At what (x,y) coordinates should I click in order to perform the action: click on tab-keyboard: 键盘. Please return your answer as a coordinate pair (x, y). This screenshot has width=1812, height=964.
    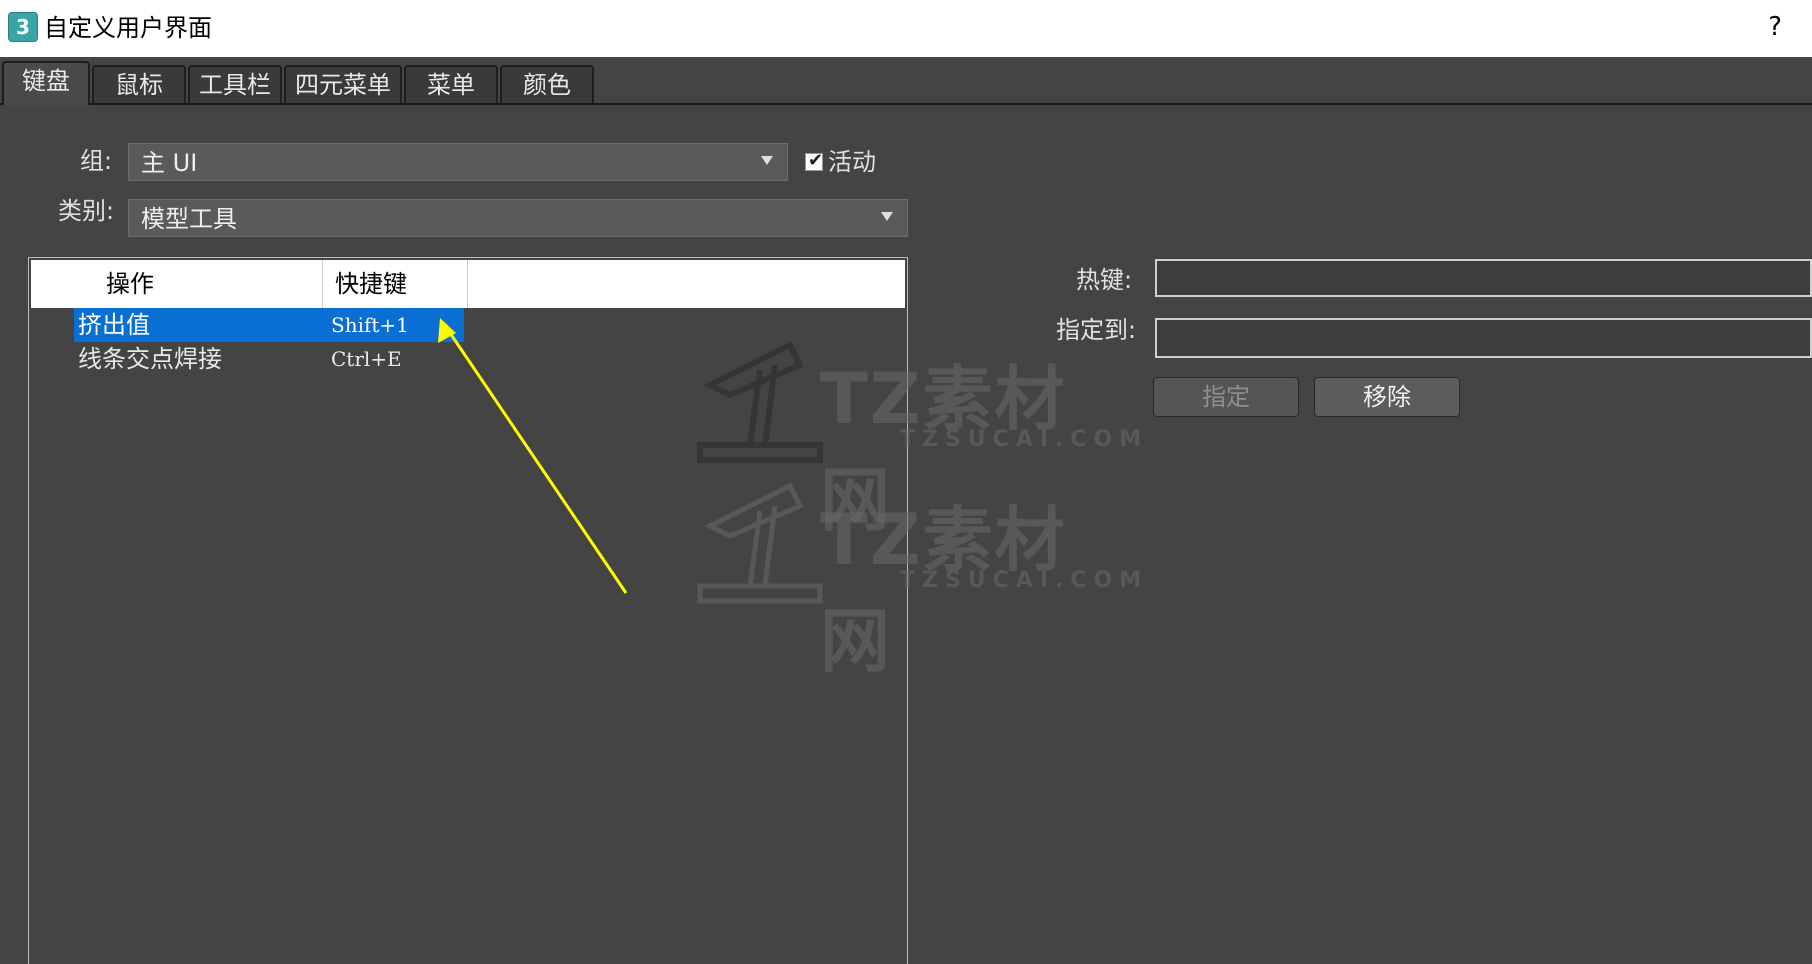
    Looking at the image, I should click on (46, 83).